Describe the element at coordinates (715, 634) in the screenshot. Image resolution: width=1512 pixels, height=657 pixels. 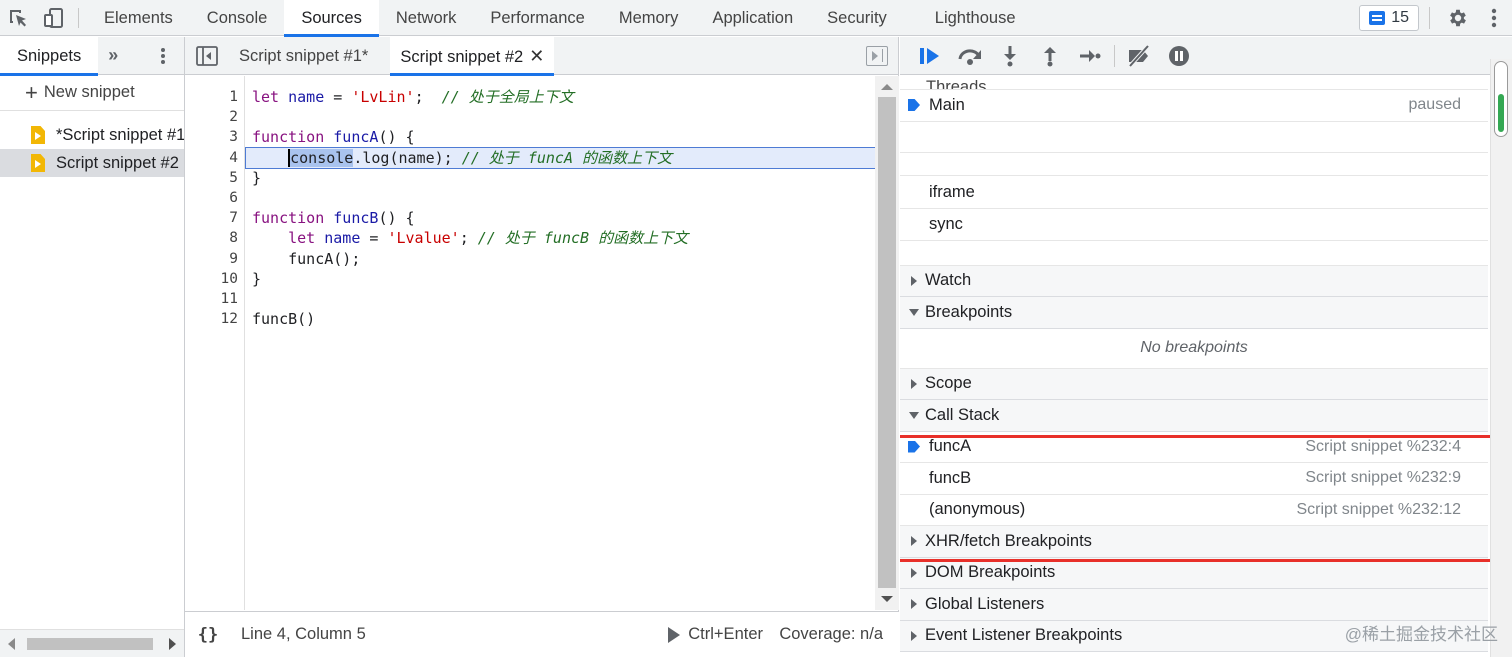
I see `run-snippet-button: Ctrl+Enter` at that location.